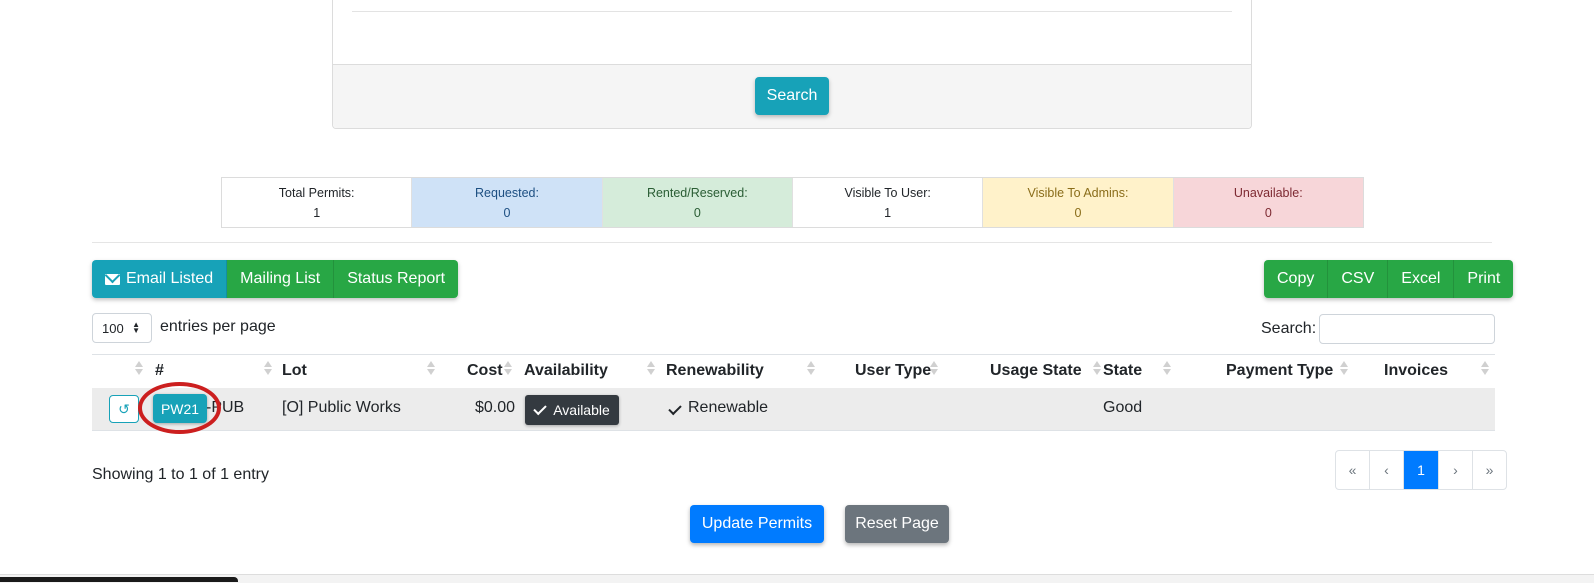 The width and height of the screenshot is (1594, 583). I want to click on highlight-circle, so click(179, 408).